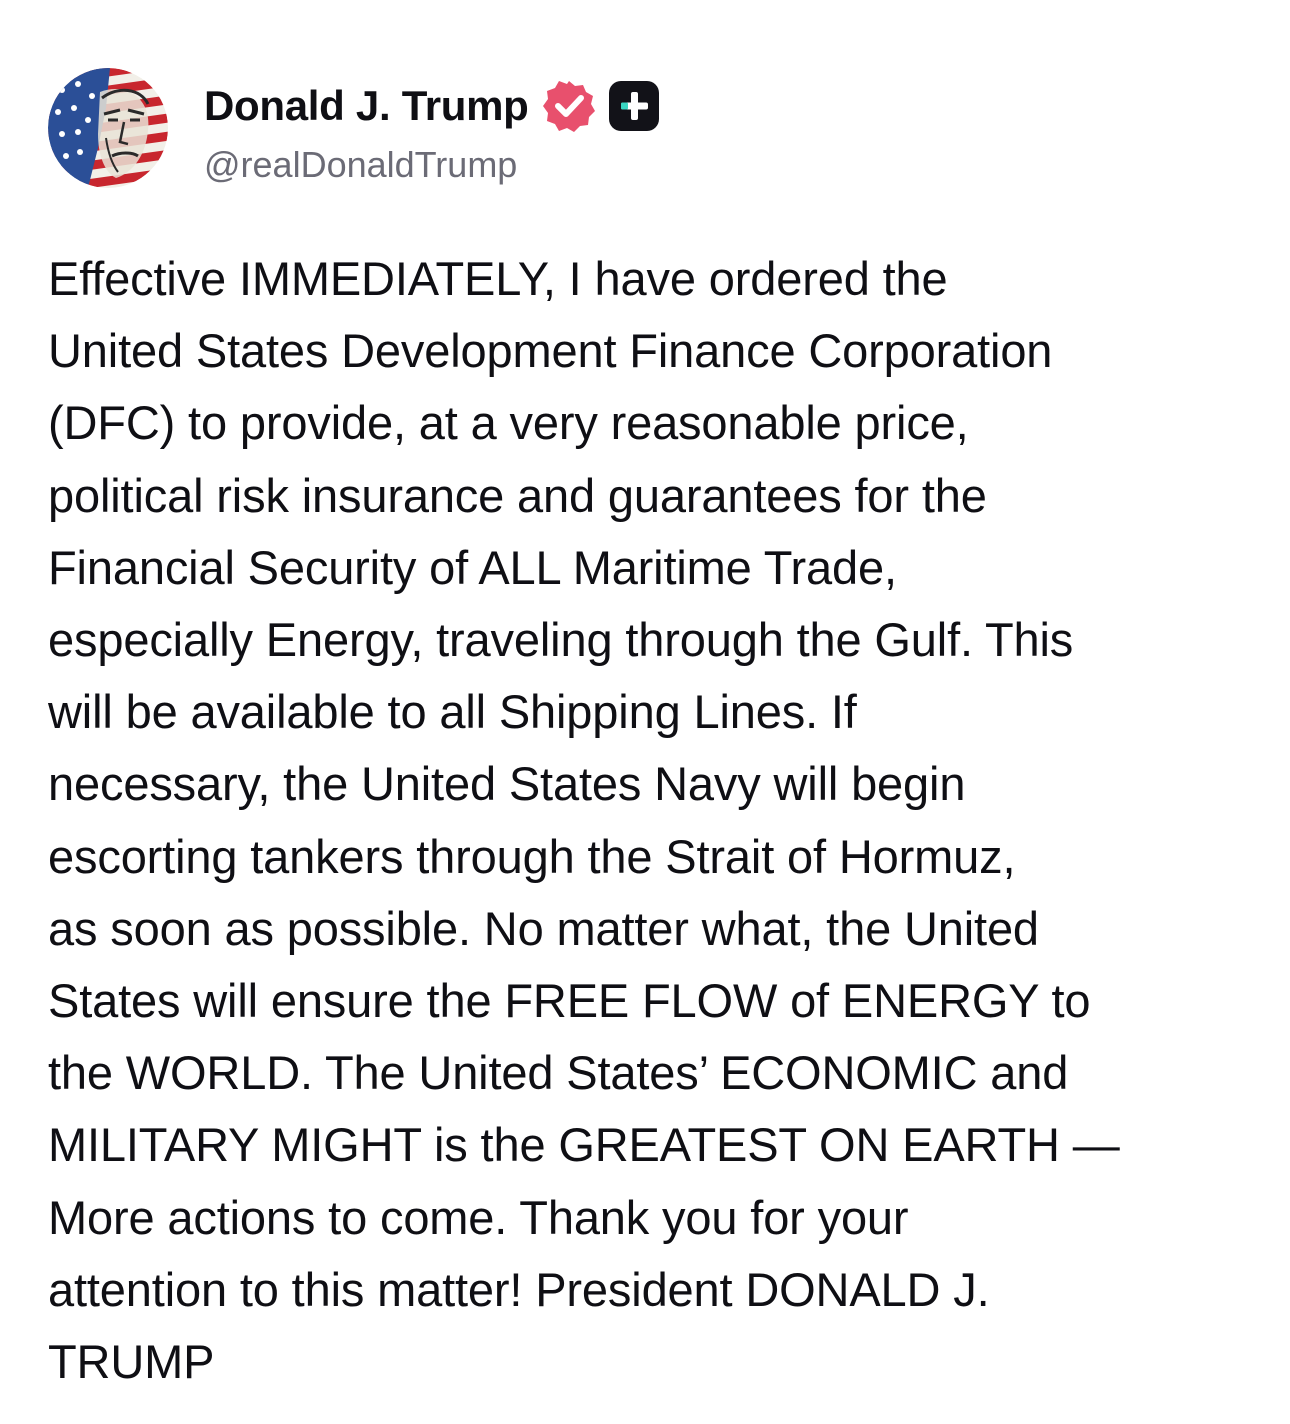 This screenshot has width=1290, height=1424. What do you see at coordinates (366, 106) in the screenshot?
I see `author-display-name: Donald J. Trump` at bounding box center [366, 106].